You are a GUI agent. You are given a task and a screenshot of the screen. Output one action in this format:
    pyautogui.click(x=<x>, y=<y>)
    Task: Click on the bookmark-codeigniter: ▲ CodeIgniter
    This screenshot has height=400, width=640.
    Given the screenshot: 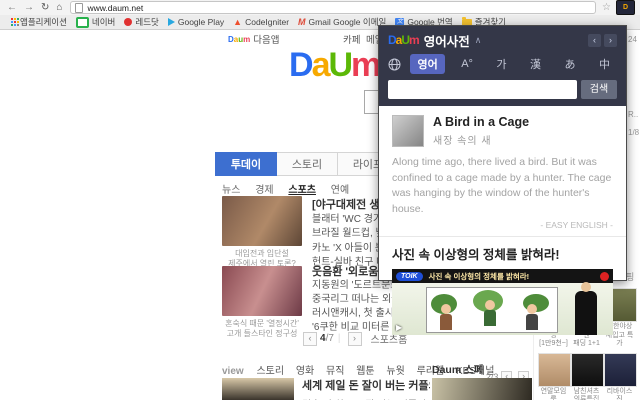 What is the action you would take?
    pyautogui.click(x=261, y=22)
    